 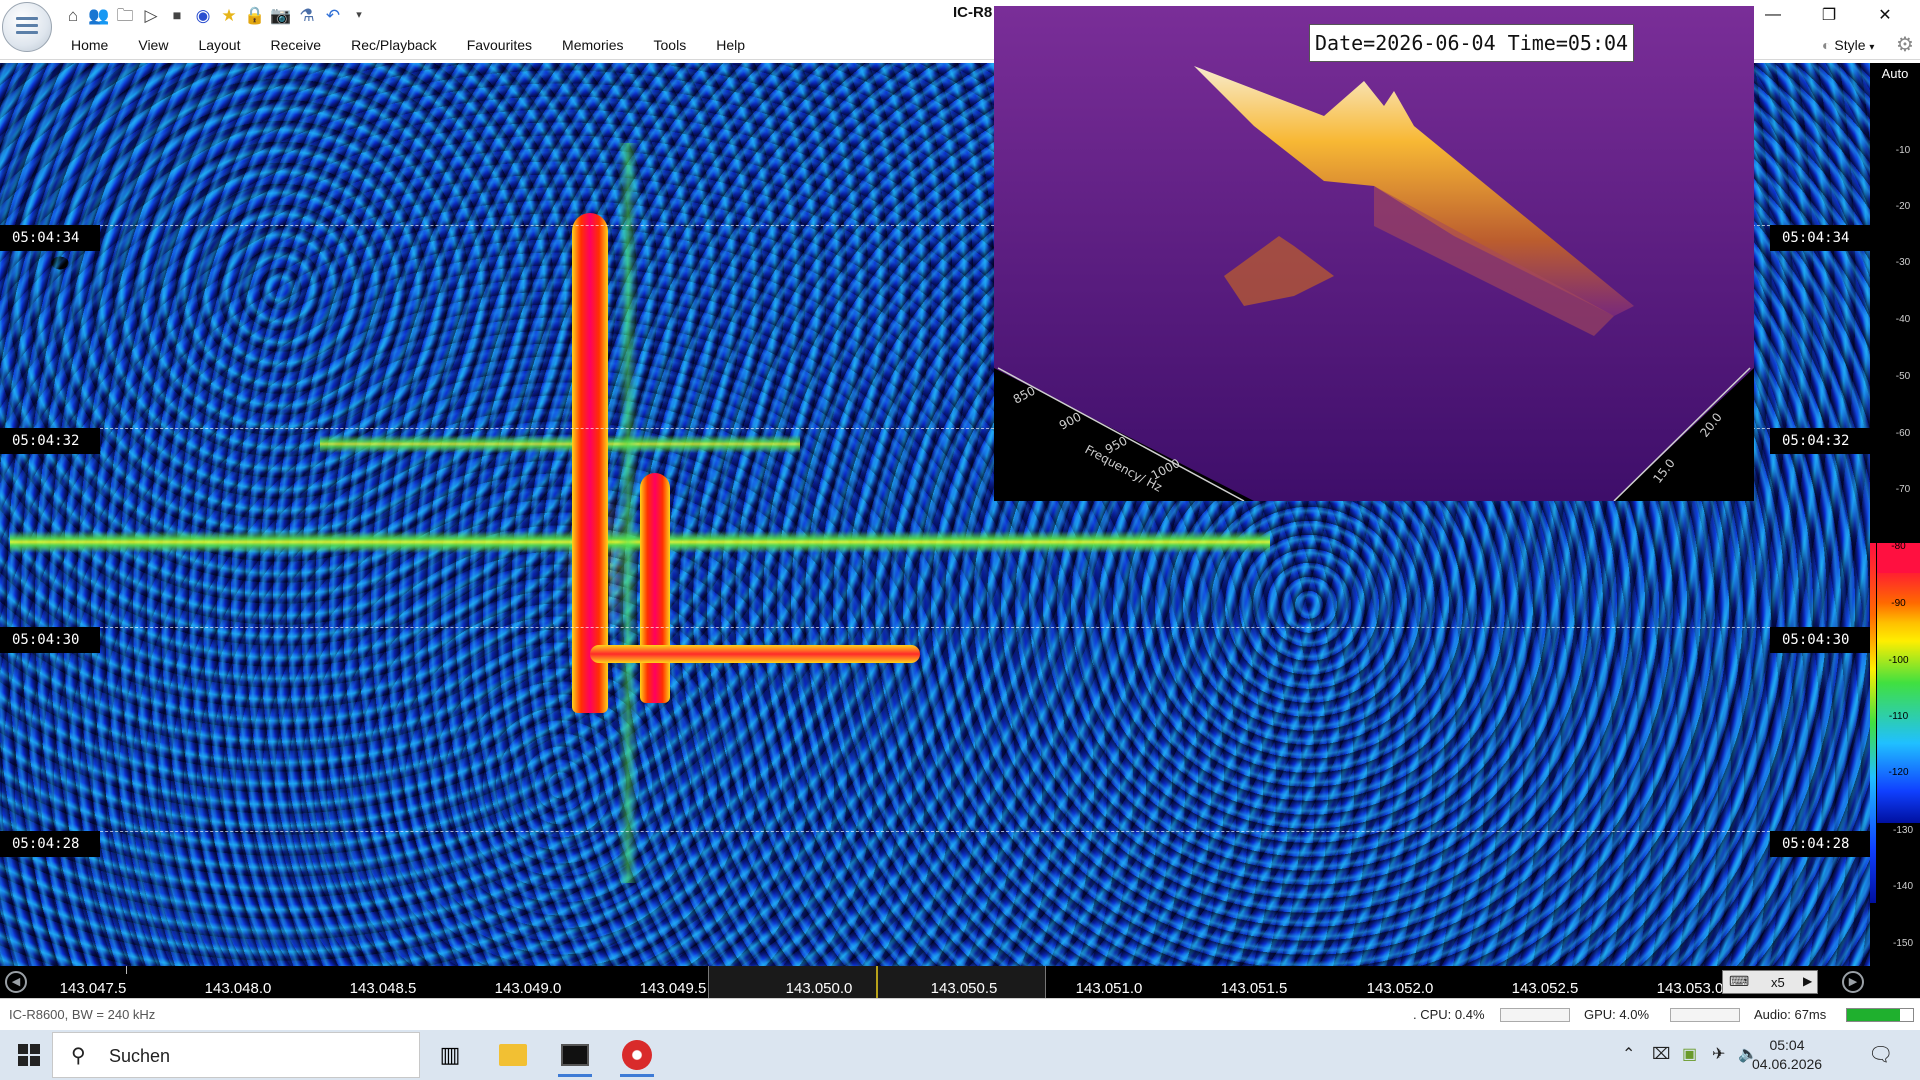 I want to click on scroll-right-button: ▶, so click(x=1853, y=982).